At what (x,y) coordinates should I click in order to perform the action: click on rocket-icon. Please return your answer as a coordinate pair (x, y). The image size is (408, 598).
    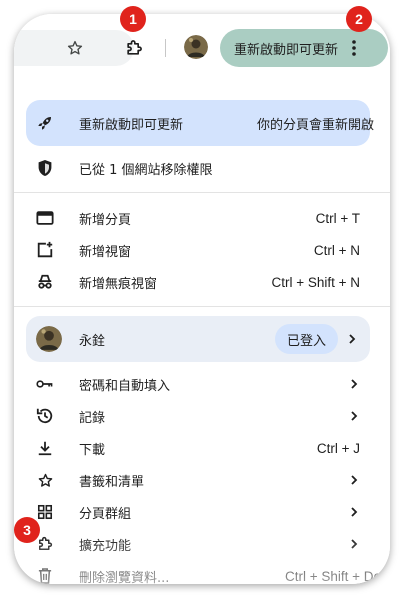
    Looking at the image, I should click on (45, 123).